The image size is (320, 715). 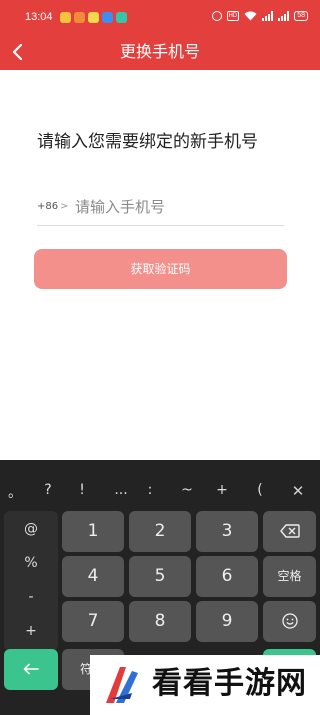 I want to click on digit-key-7: 7, so click(x=93, y=621).